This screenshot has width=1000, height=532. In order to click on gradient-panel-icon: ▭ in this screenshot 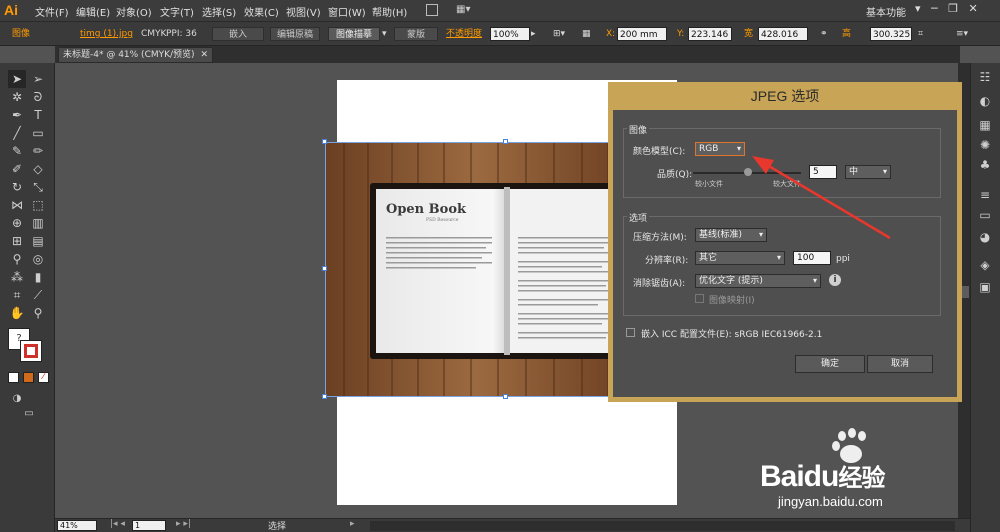, I will do `click(985, 215)`.